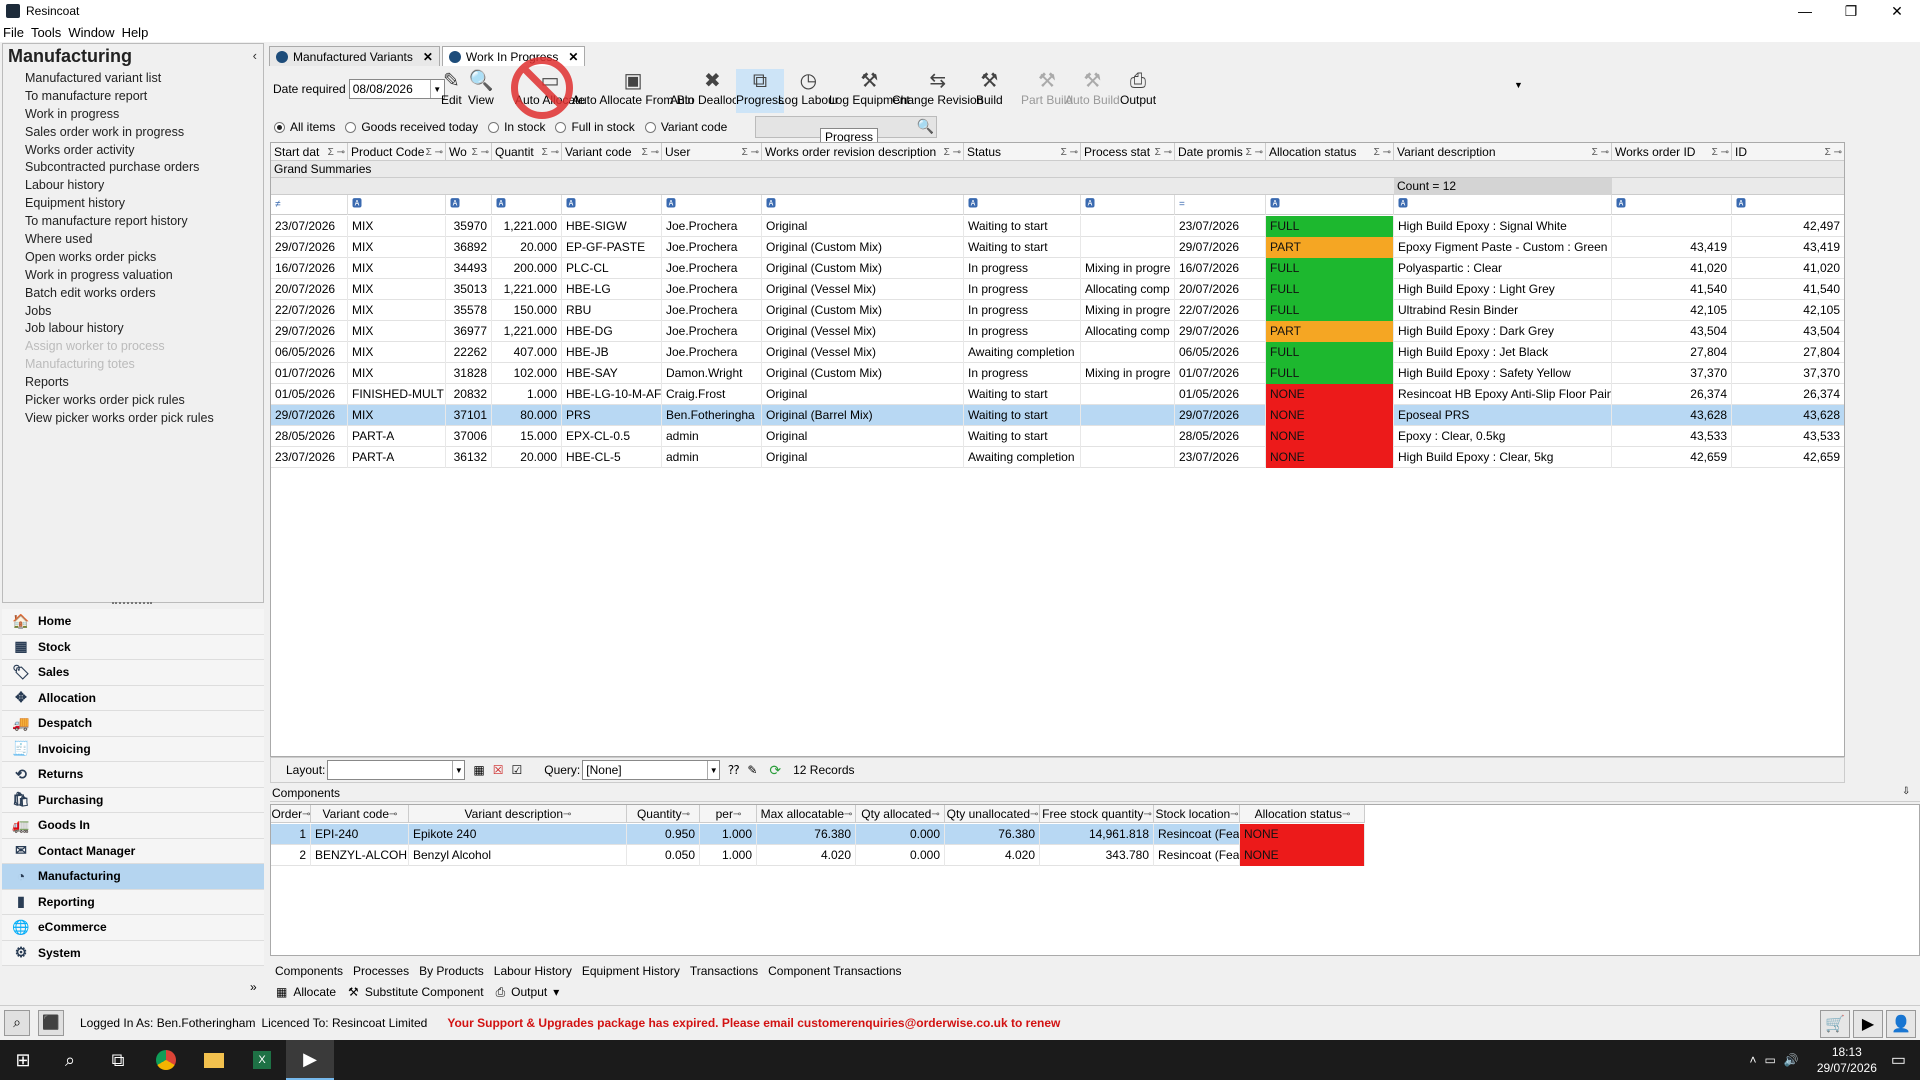 The height and width of the screenshot is (1080, 1920). What do you see at coordinates (806, 814) in the screenshot?
I see `component-header-max-allocatable: Max allocatable ⊸` at bounding box center [806, 814].